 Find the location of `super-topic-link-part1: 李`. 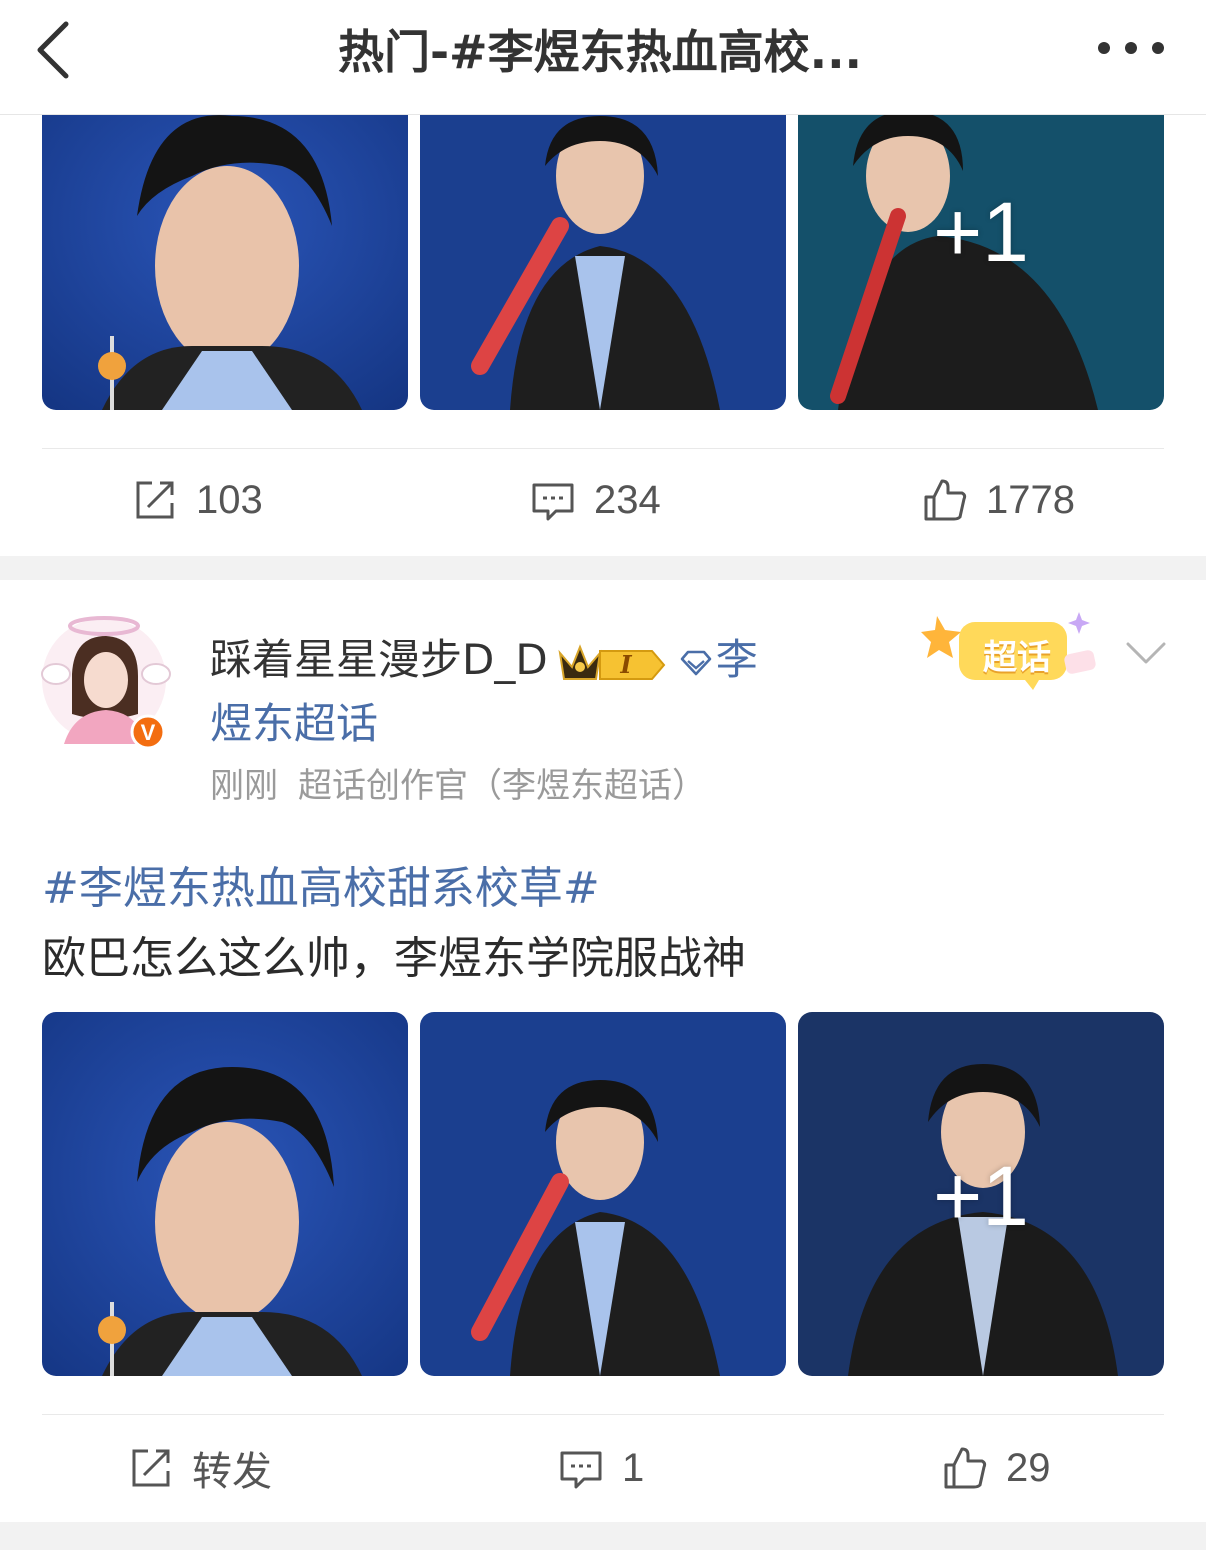

super-topic-link-part1: 李 is located at coordinates (737, 659).